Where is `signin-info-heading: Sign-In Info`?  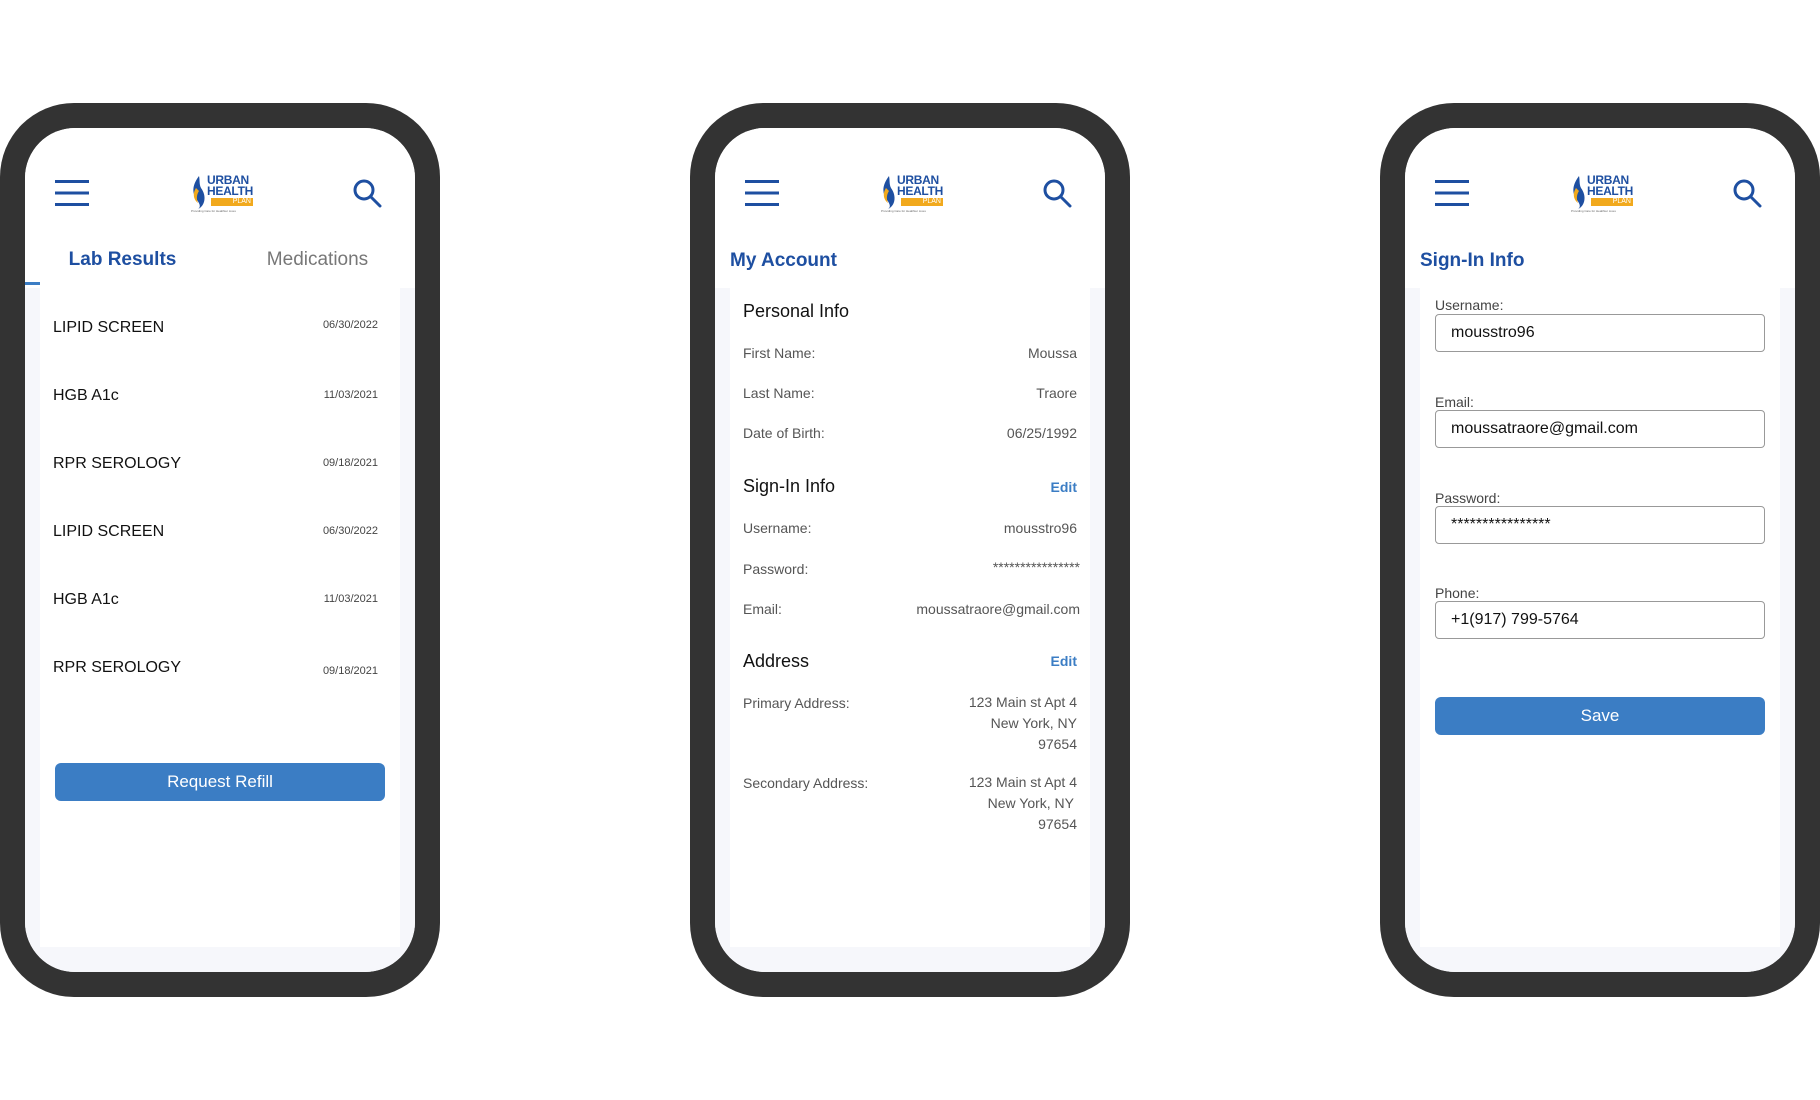 signin-info-heading: Sign-In Info is located at coordinates (789, 486).